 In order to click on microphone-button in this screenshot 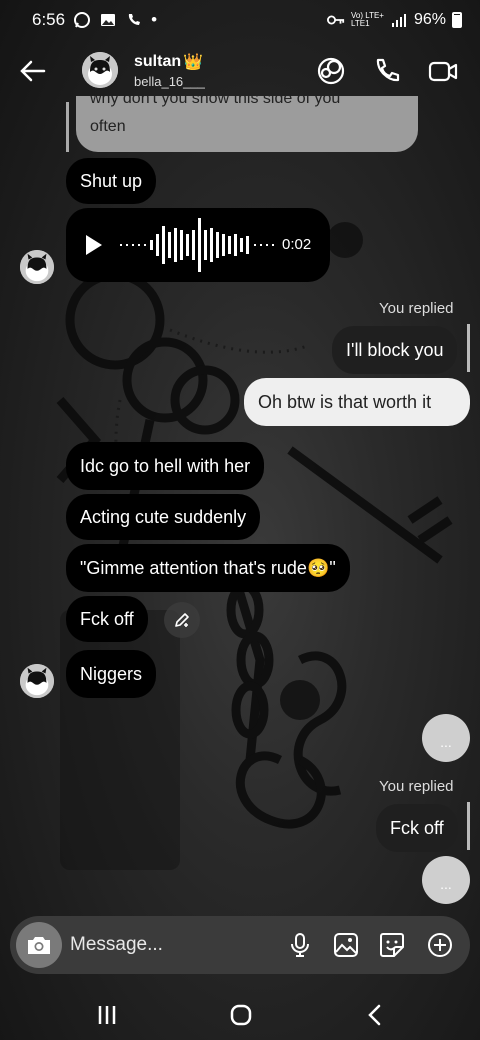, I will do `click(300, 945)`.